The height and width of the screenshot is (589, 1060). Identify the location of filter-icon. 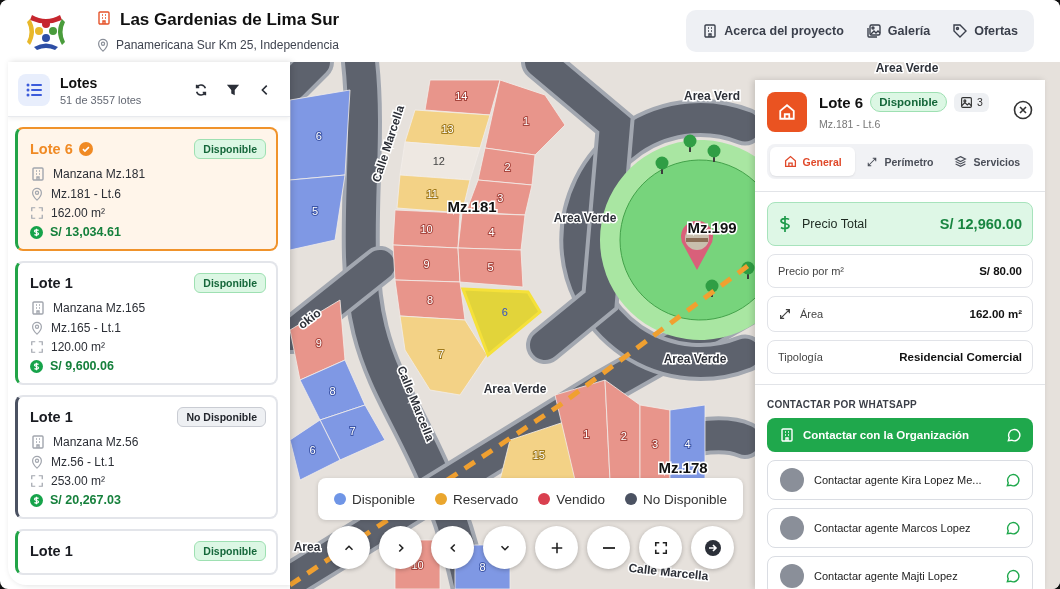
(233, 90).